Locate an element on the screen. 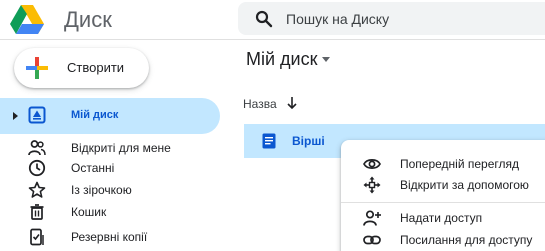  sidebar-item-label: Останні is located at coordinates (93, 168).